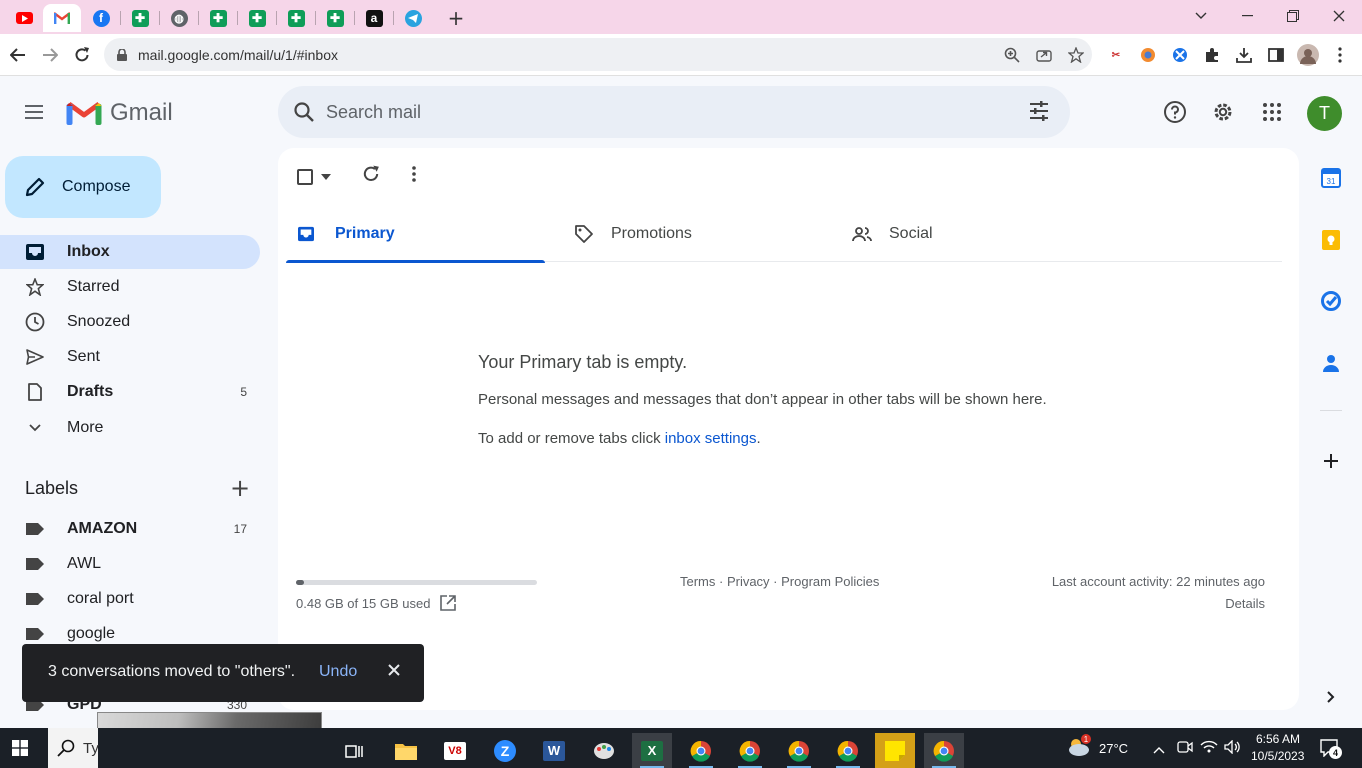 The image size is (1362, 768). I want to click on program-policies-links: Terms · Privacy · Program Policies, so click(779, 581).